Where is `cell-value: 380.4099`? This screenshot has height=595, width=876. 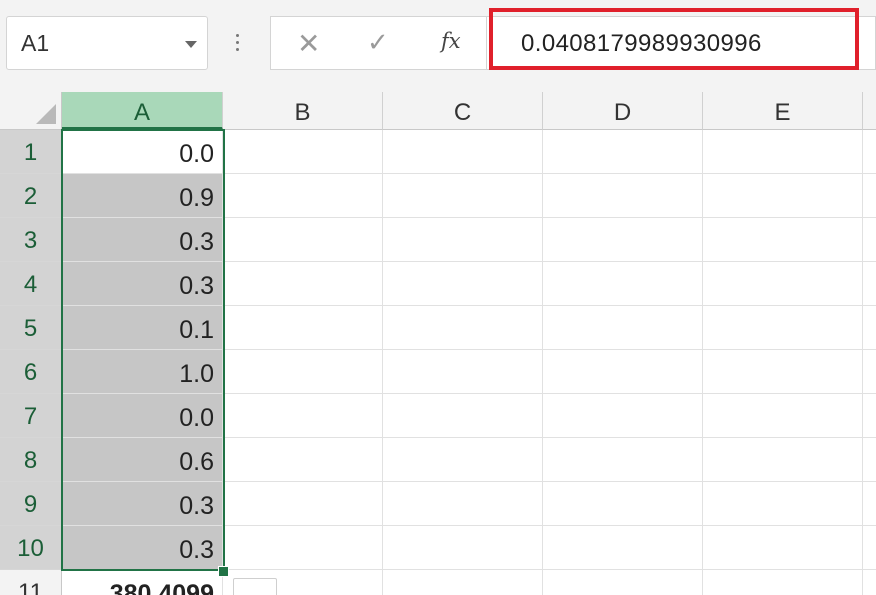 cell-value: 380.4099 is located at coordinates (161, 587).